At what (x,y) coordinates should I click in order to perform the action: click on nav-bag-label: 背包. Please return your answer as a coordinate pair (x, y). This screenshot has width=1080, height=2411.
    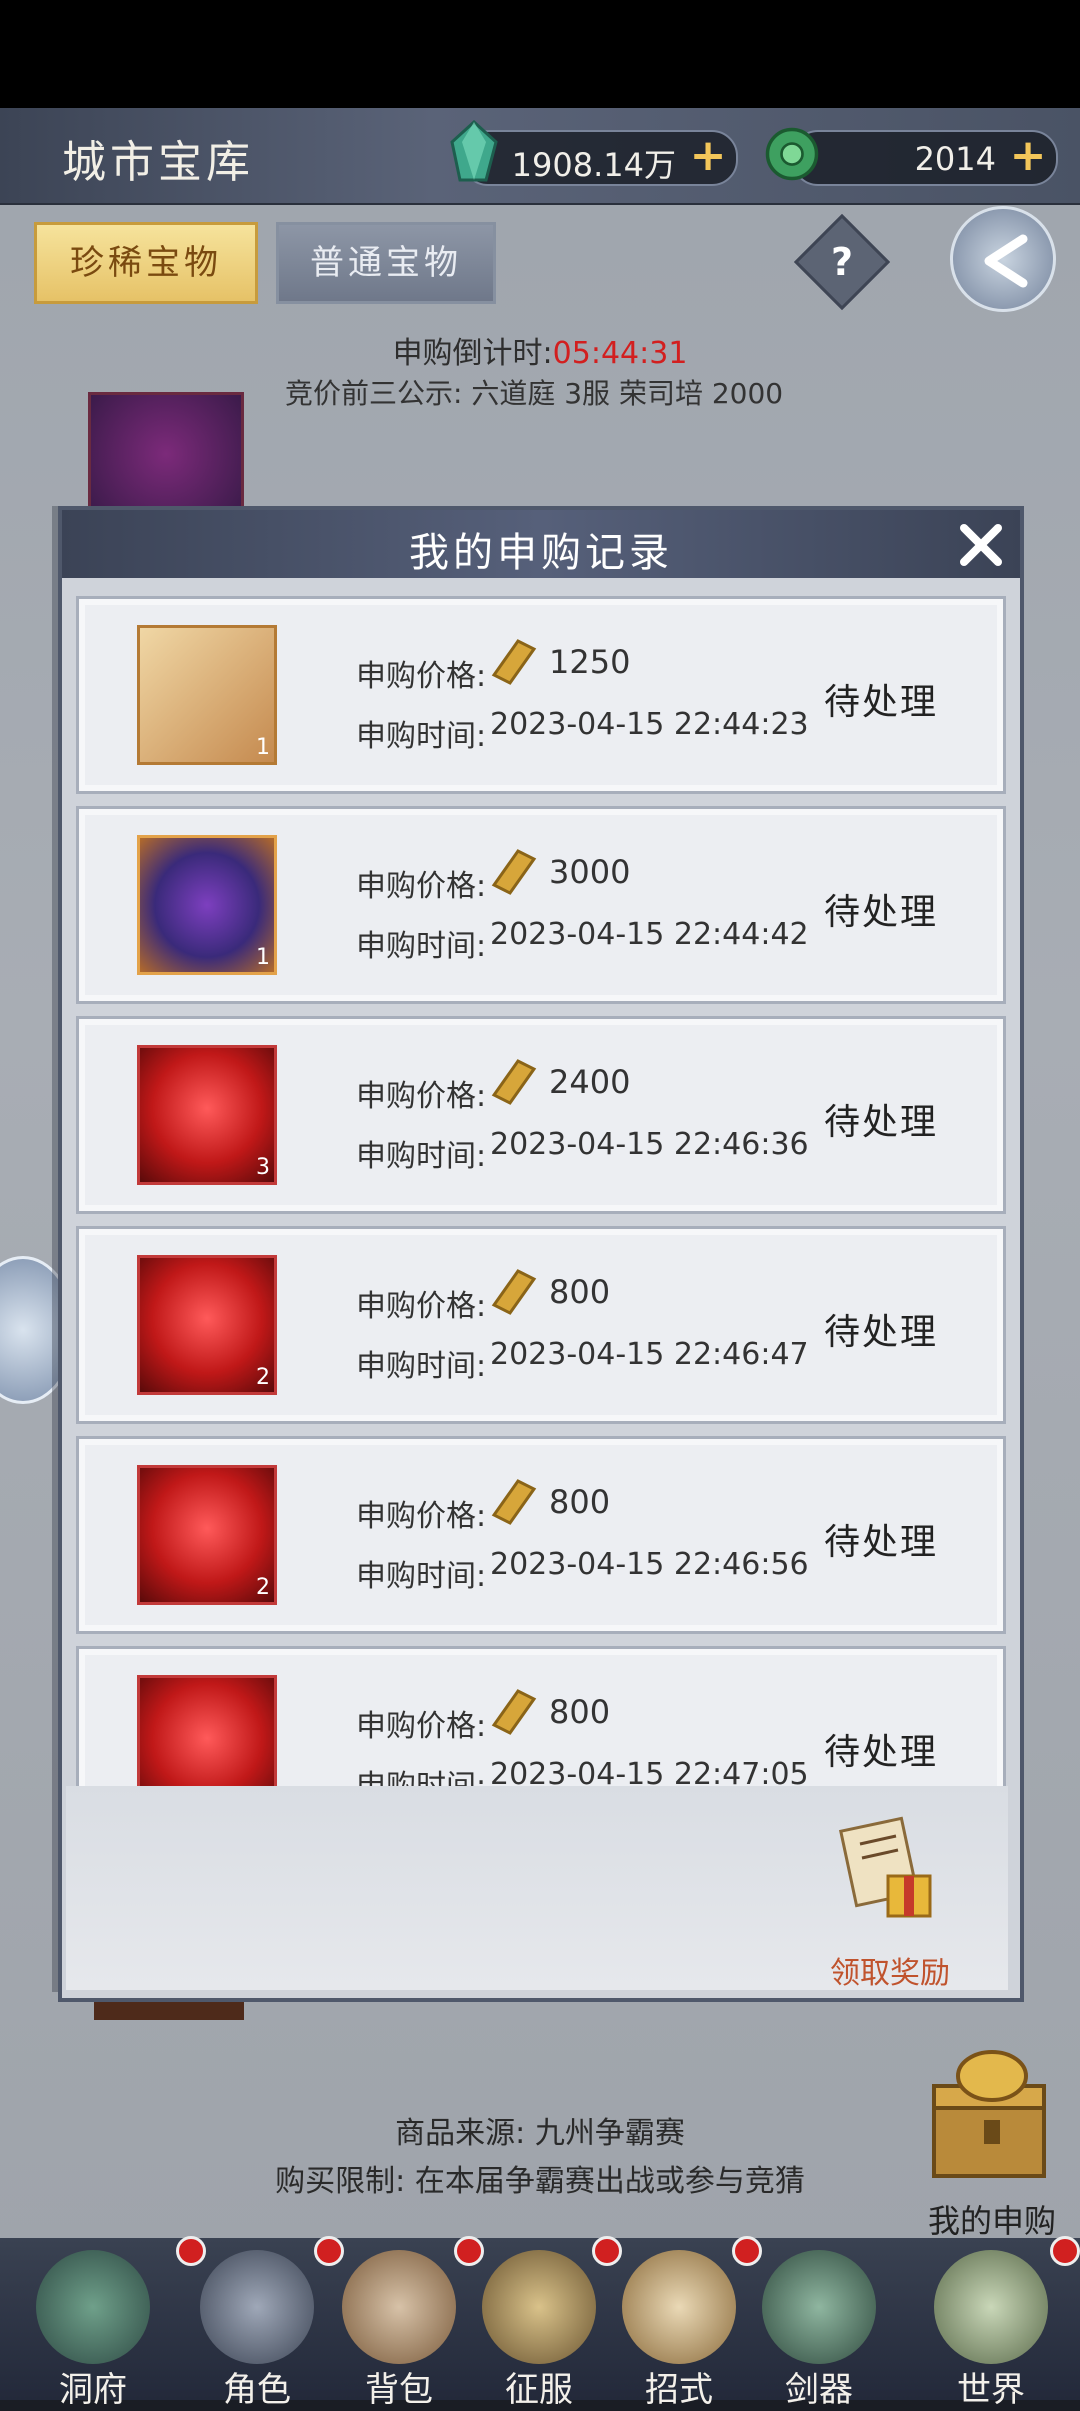
    Looking at the image, I should click on (399, 2390).